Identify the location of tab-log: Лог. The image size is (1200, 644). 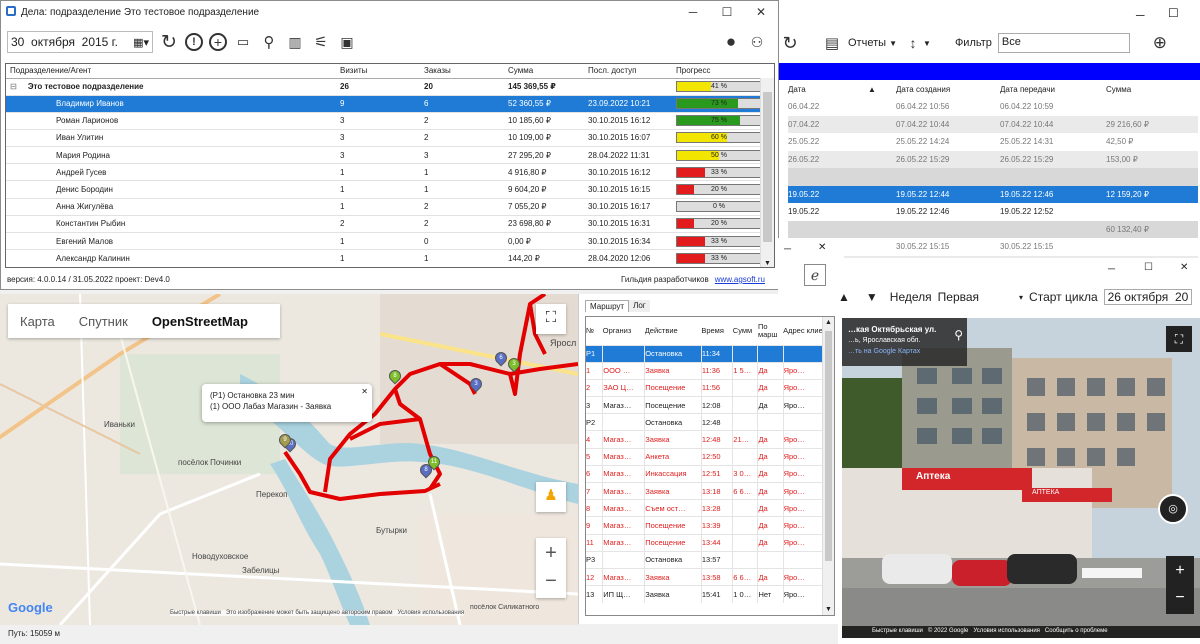
(639, 306).